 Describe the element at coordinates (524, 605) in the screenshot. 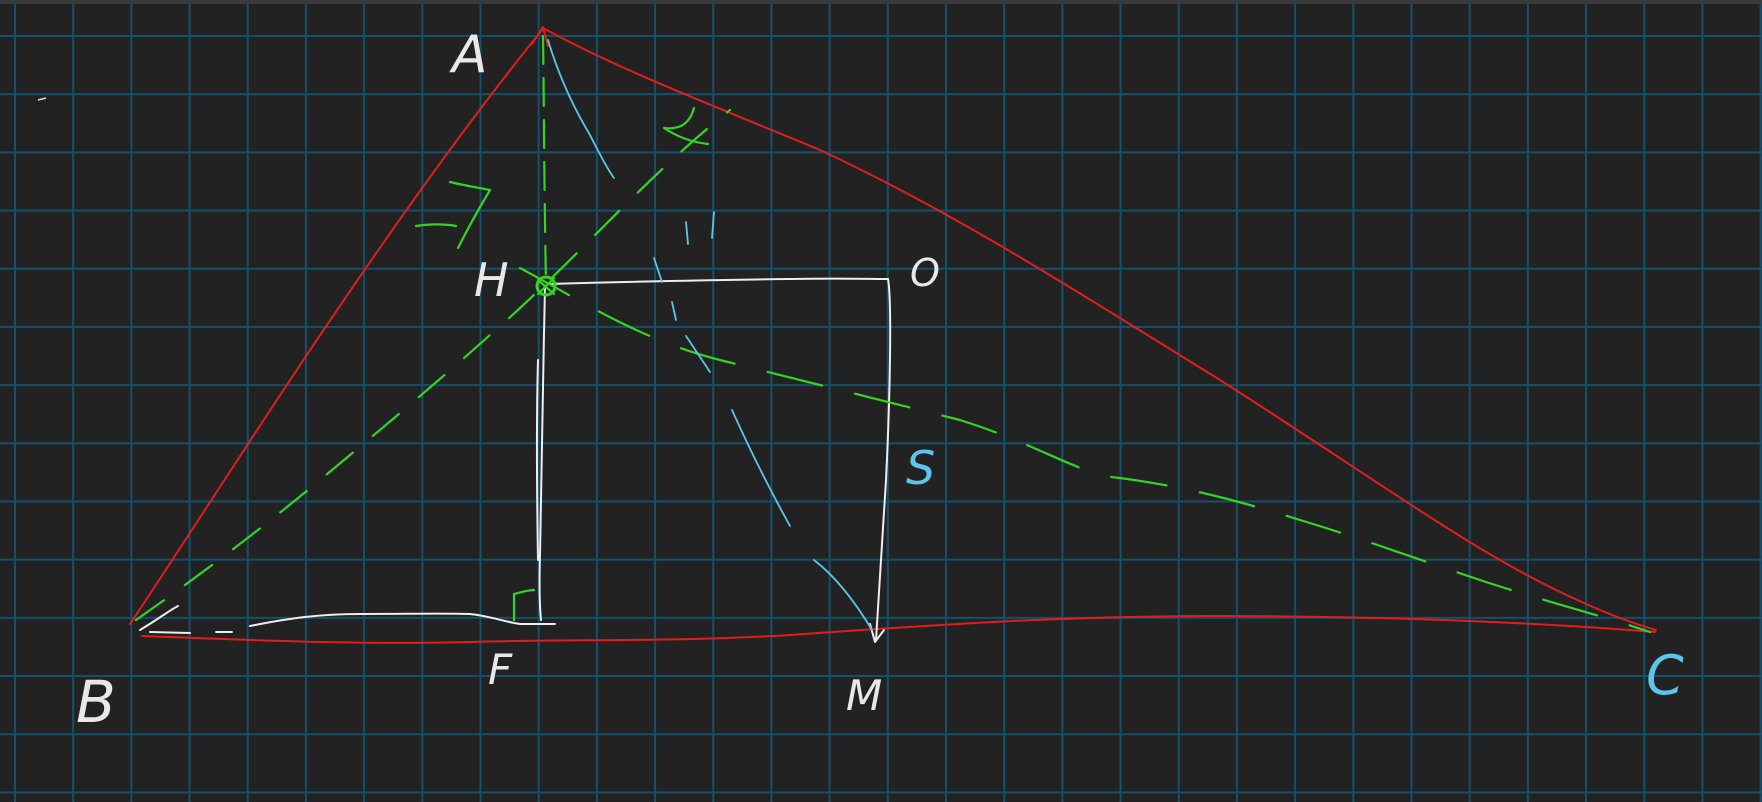

I see `right-angle-f` at that location.